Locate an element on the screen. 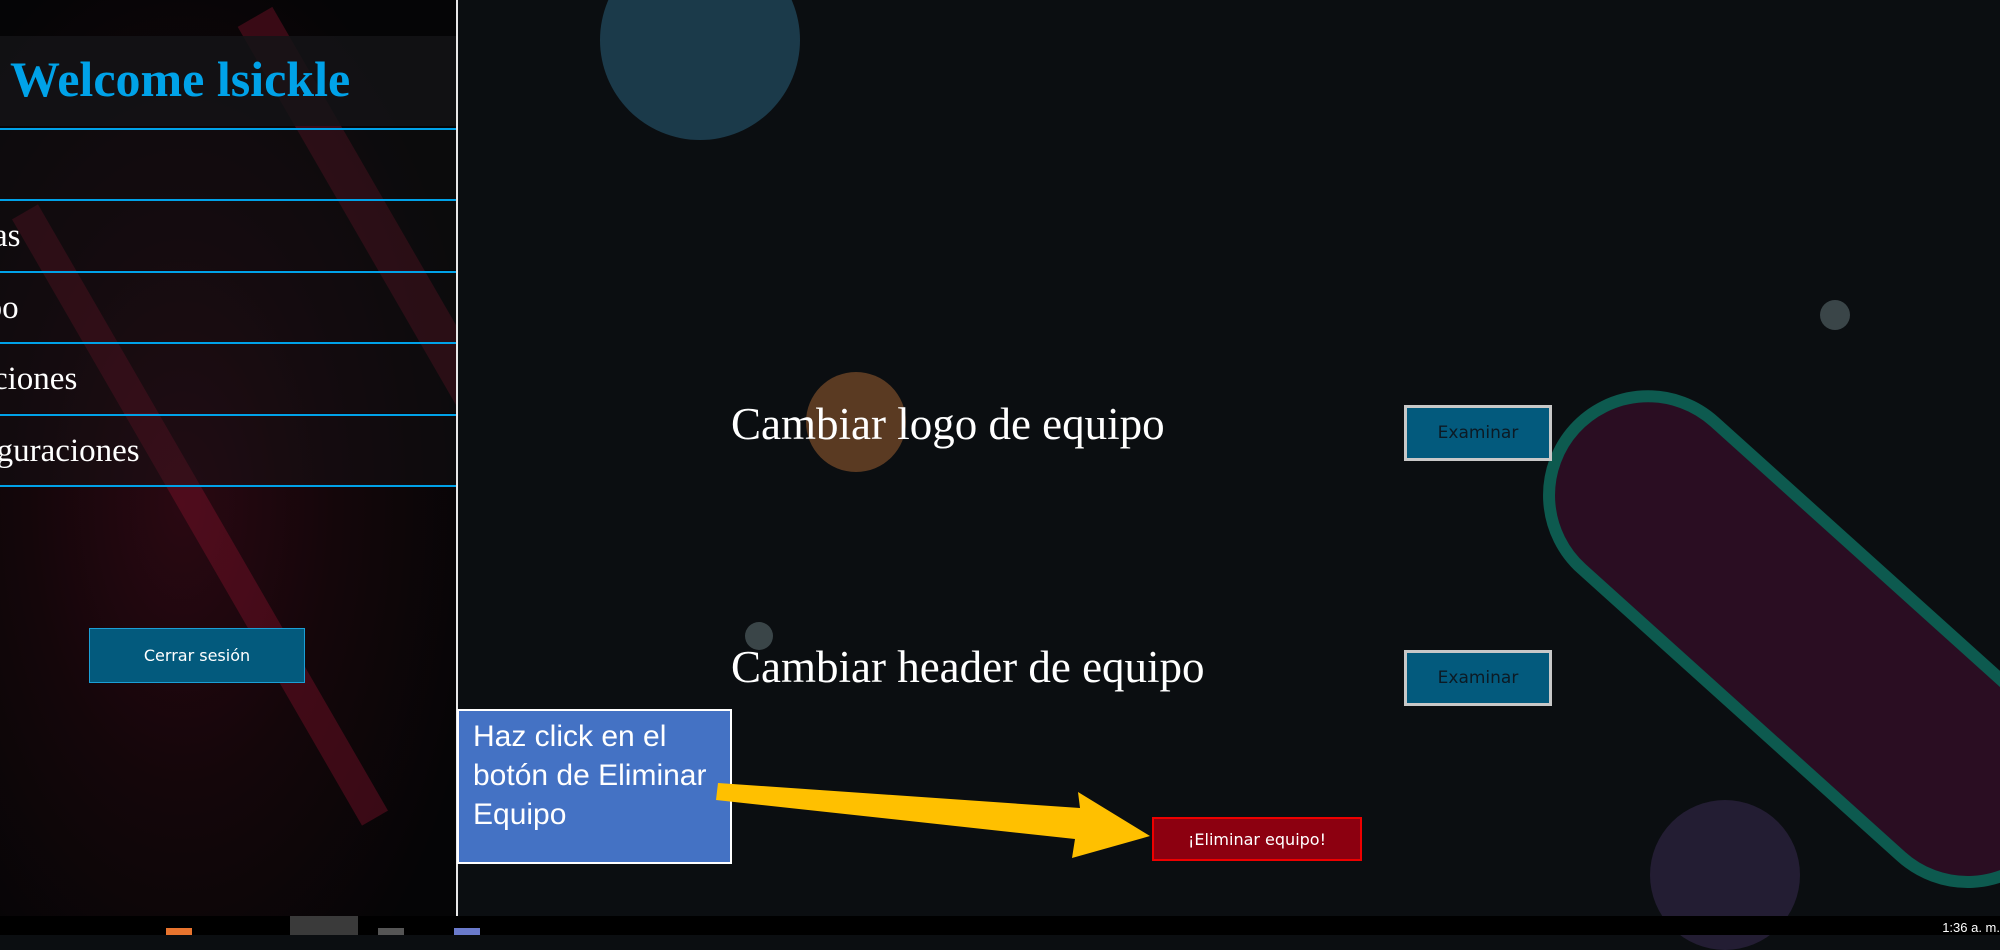  browse-header-button: Examinar is located at coordinates (1478, 678).